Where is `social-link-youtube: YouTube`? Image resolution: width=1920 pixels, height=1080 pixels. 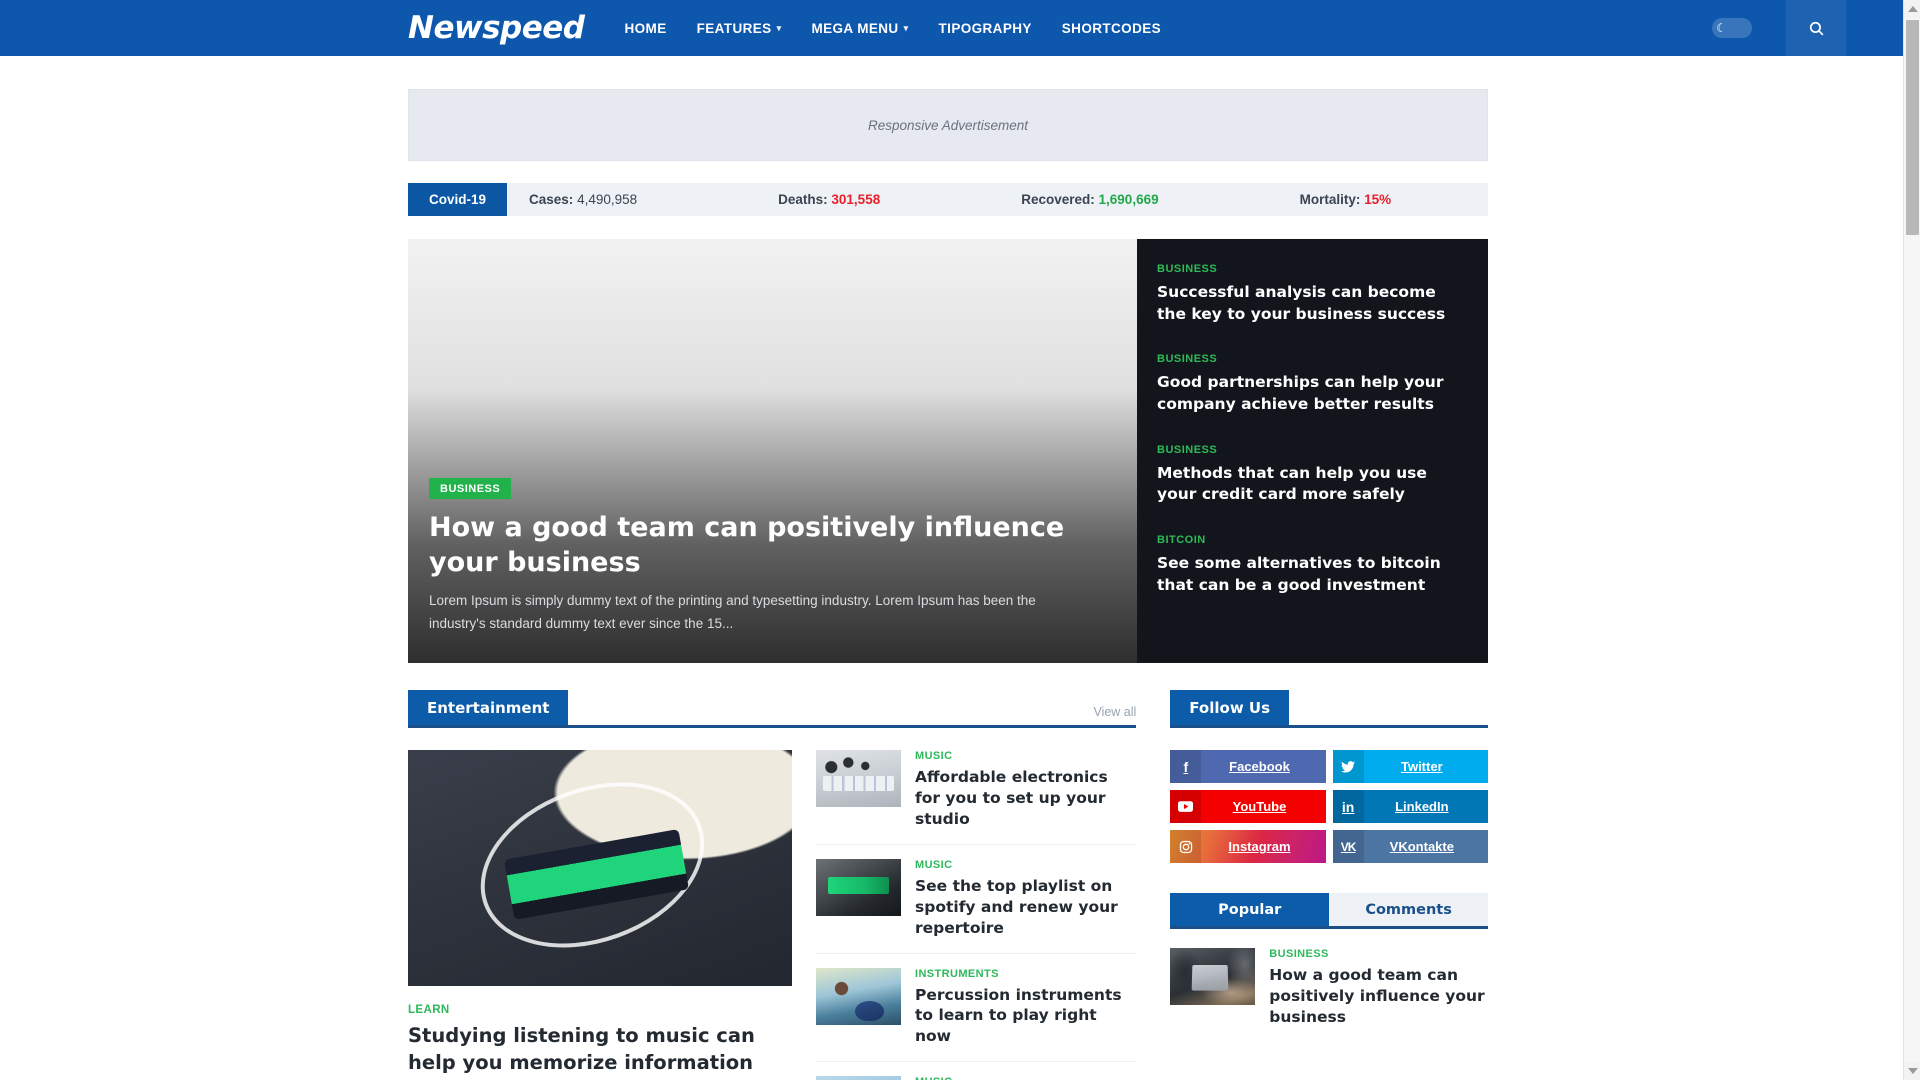 social-link-youtube: YouTube is located at coordinates (1248, 806).